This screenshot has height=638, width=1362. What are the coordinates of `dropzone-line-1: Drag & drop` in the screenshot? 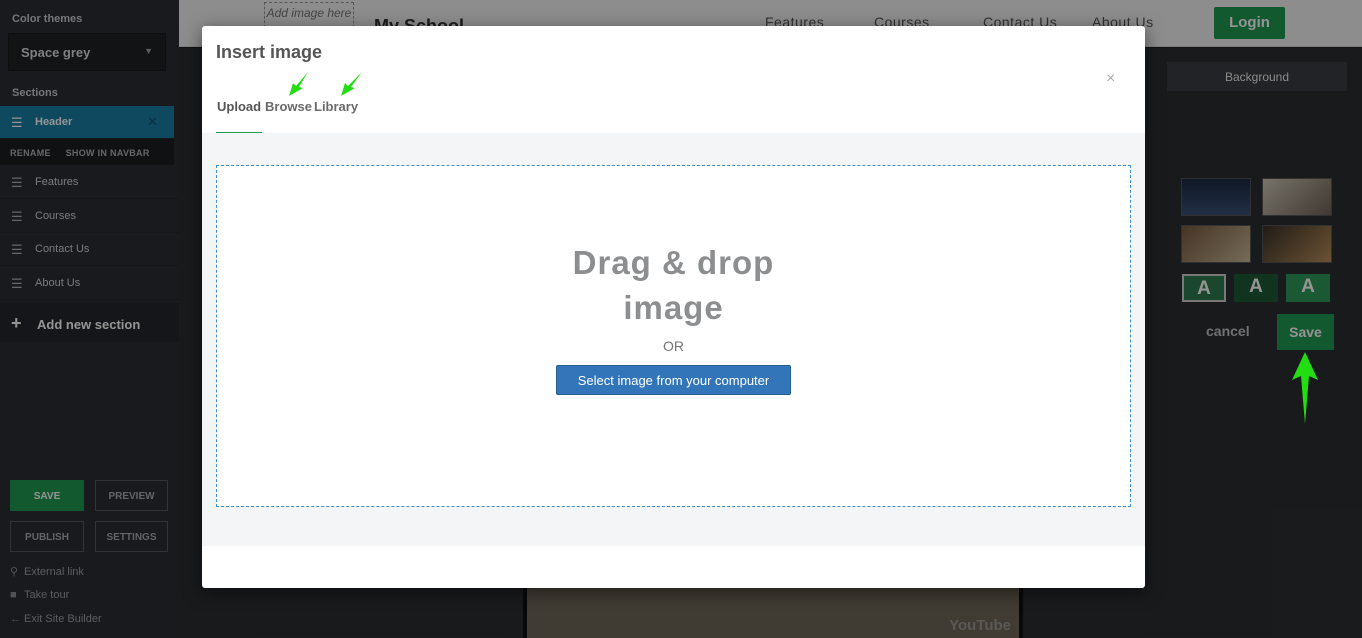 It's located at (673, 262).